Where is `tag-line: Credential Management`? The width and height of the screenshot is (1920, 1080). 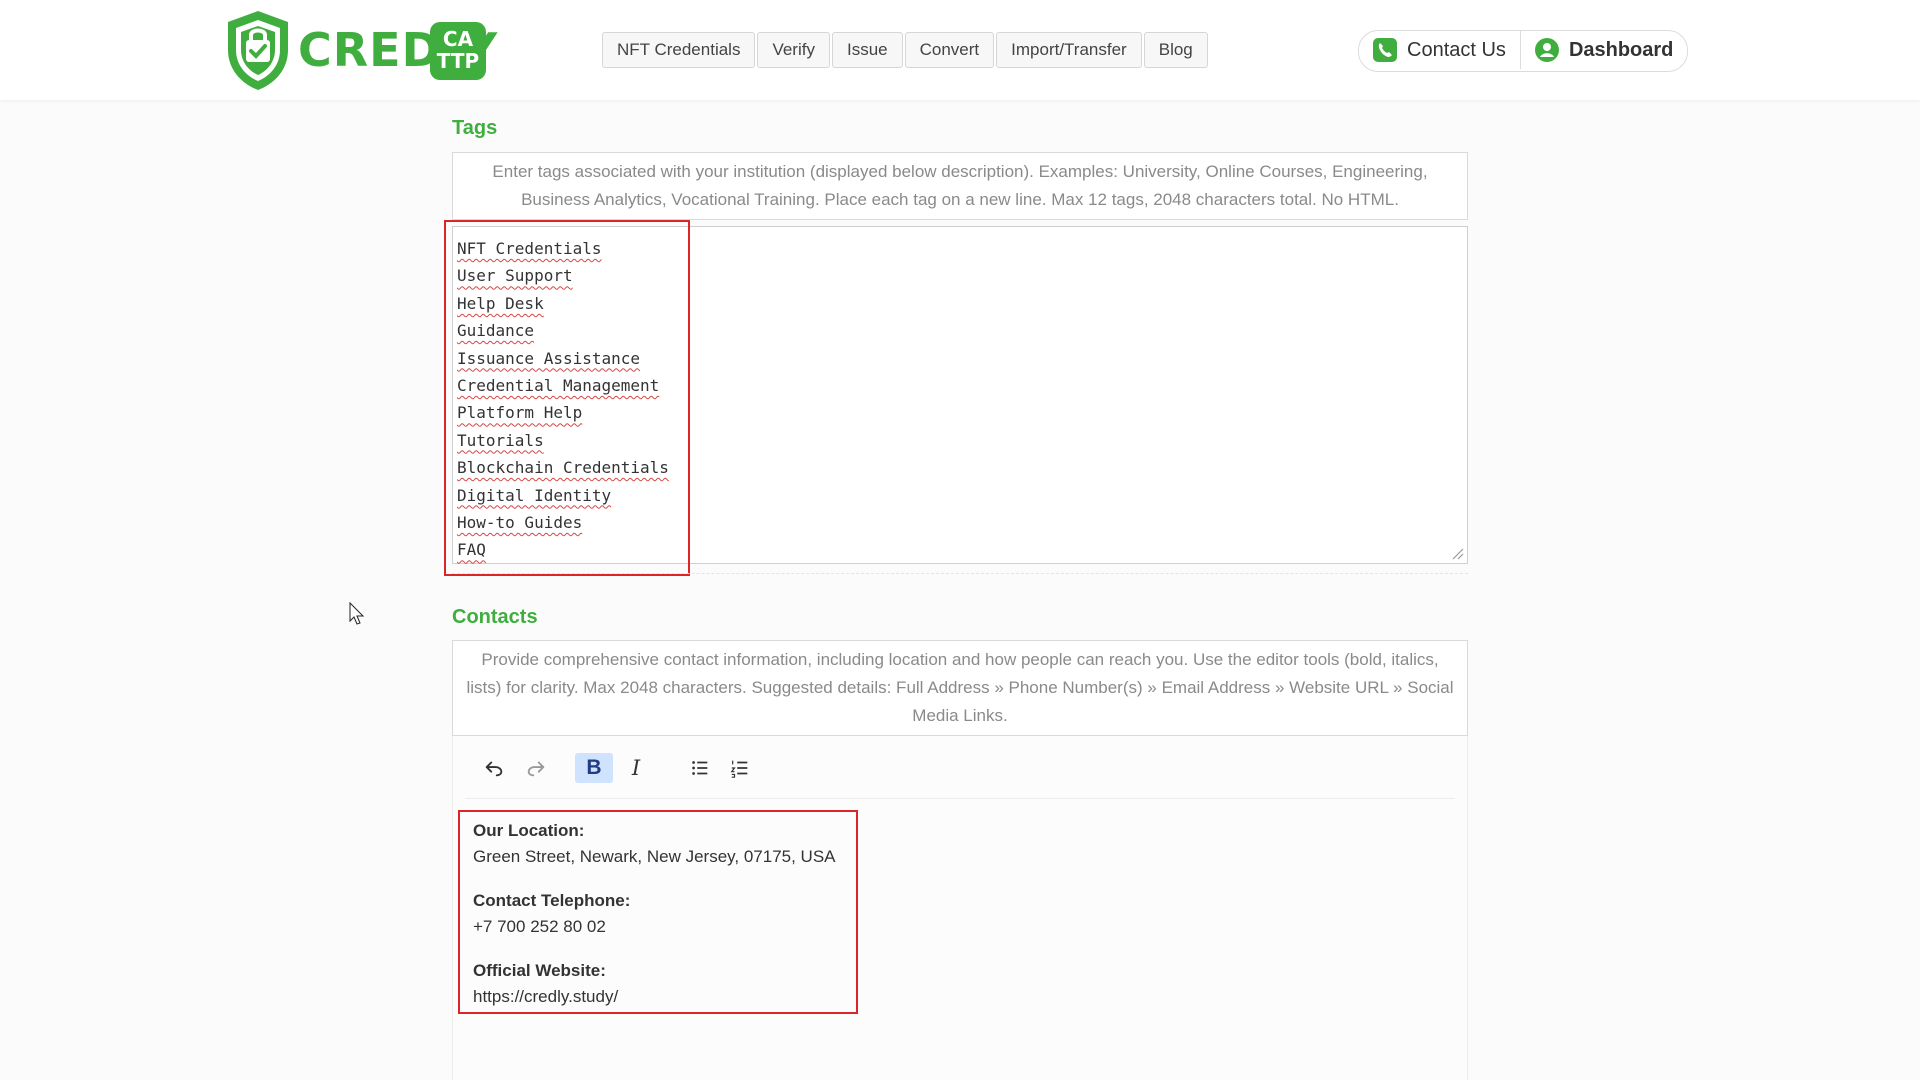
tag-line: Credential Management is located at coordinates (558, 385).